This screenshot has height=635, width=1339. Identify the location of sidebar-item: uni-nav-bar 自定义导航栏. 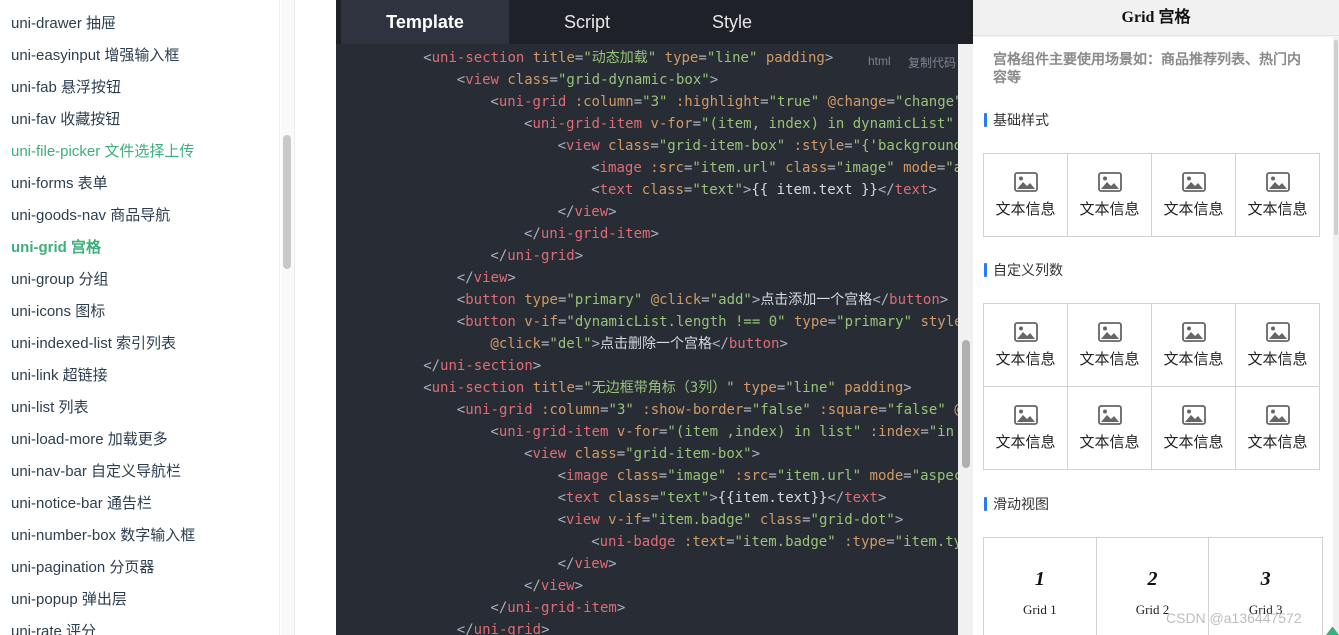
(97, 472).